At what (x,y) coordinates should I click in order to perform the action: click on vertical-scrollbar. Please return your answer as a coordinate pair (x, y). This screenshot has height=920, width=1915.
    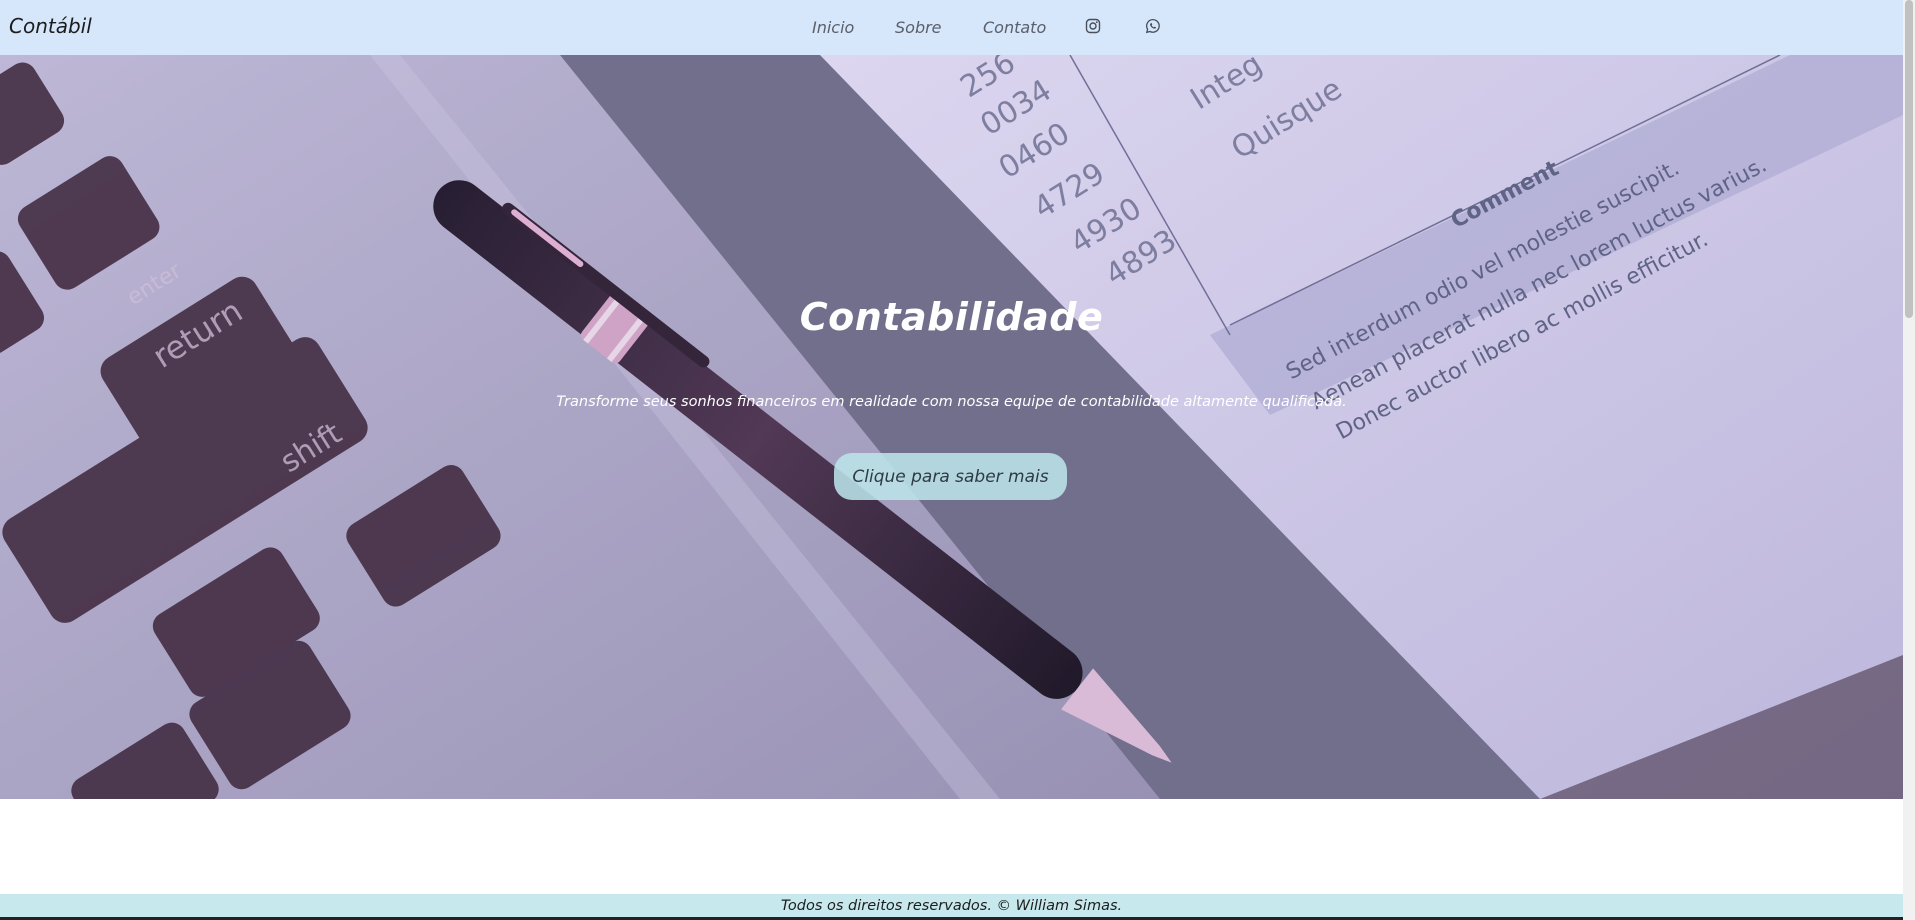
    Looking at the image, I should click on (1909, 460).